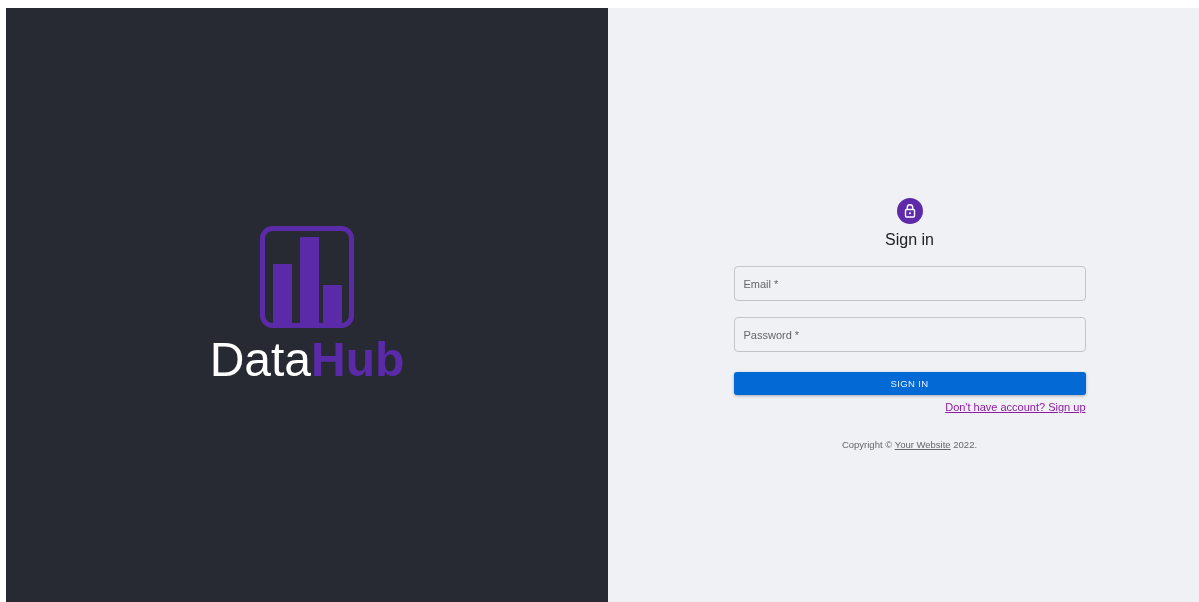  Describe the element at coordinates (909, 211) in the screenshot. I see `lock-icon` at that location.